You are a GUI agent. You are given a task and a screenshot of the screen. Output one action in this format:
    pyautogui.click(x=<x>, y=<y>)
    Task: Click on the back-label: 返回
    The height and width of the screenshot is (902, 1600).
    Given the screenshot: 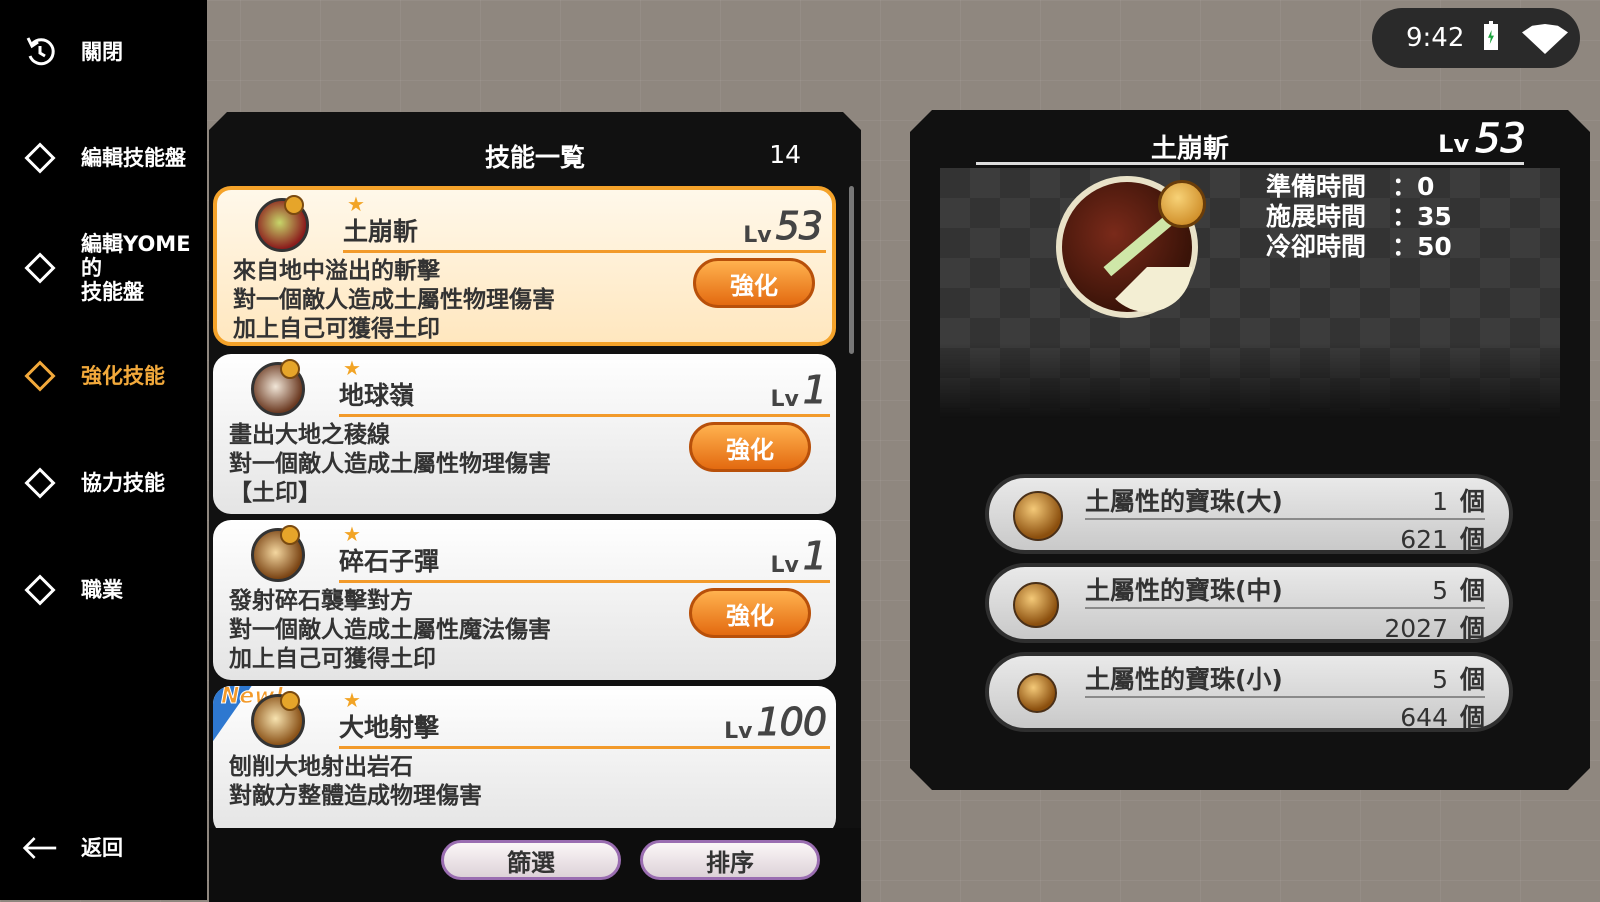 What is the action you would take?
    pyautogui.click(x=102, y=848)
    